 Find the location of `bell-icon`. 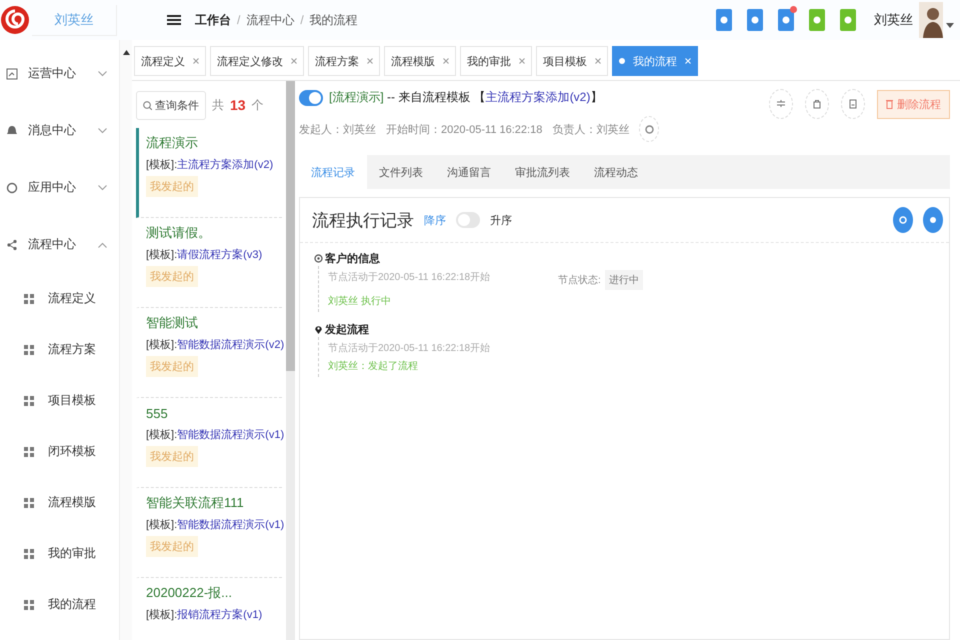

bell-icon is located at coordinates (12, 130).